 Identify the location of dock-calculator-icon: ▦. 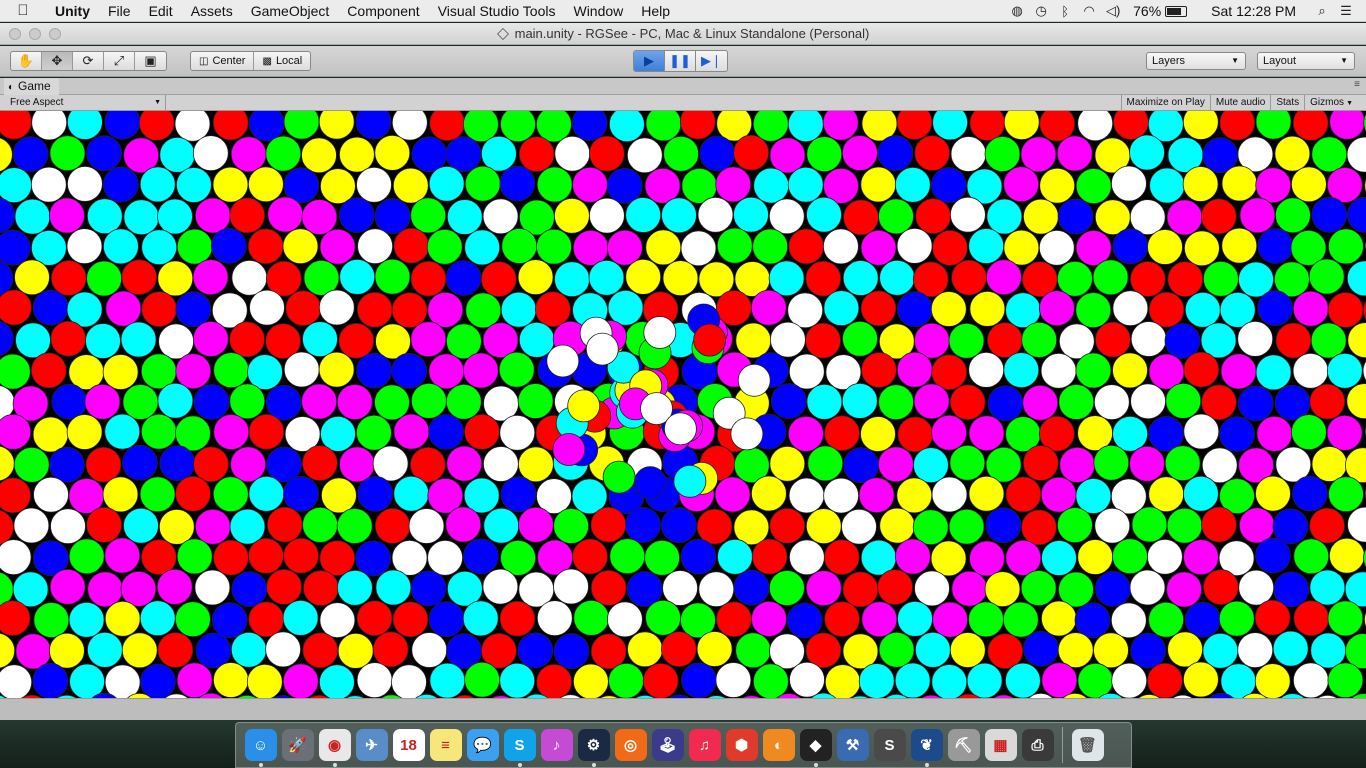
(1000, 745).